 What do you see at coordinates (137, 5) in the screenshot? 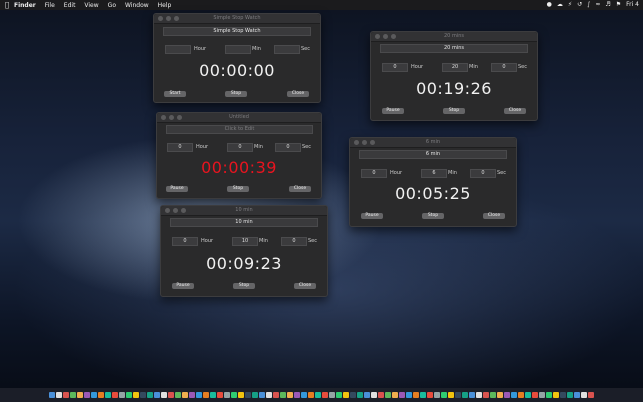
I see `menu-window: Window` at bounding box center [137, 5].